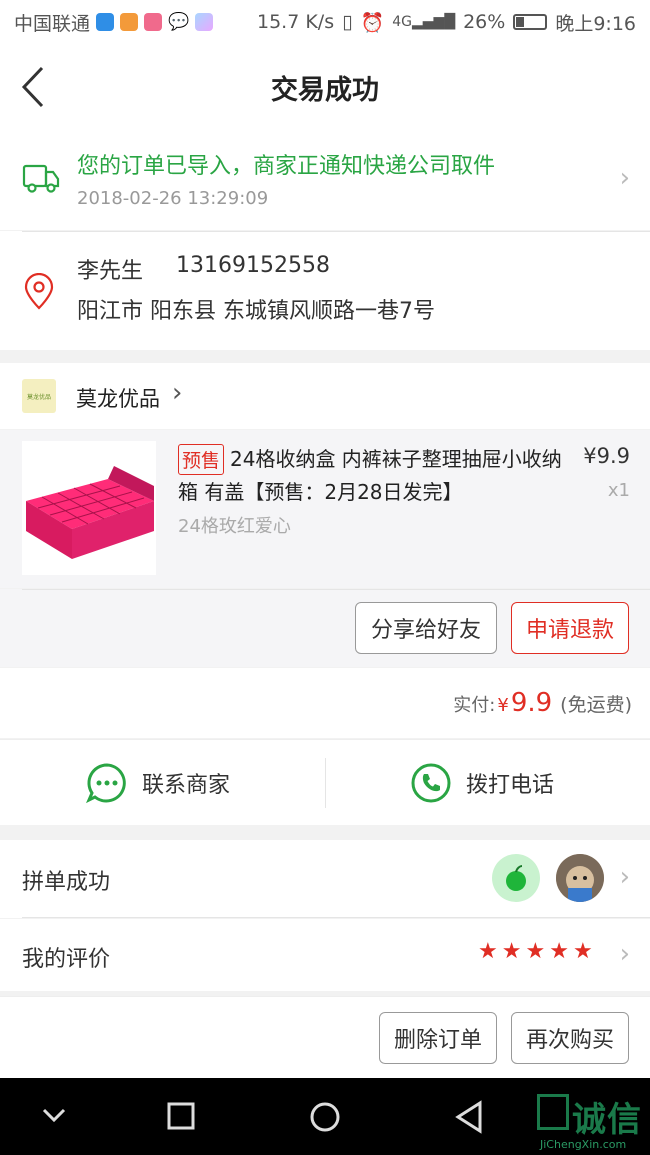  Describe the element at coordinates (325, 628) in the screenshot. I see `order-actions: 分享给好友 申请退款` at that location.